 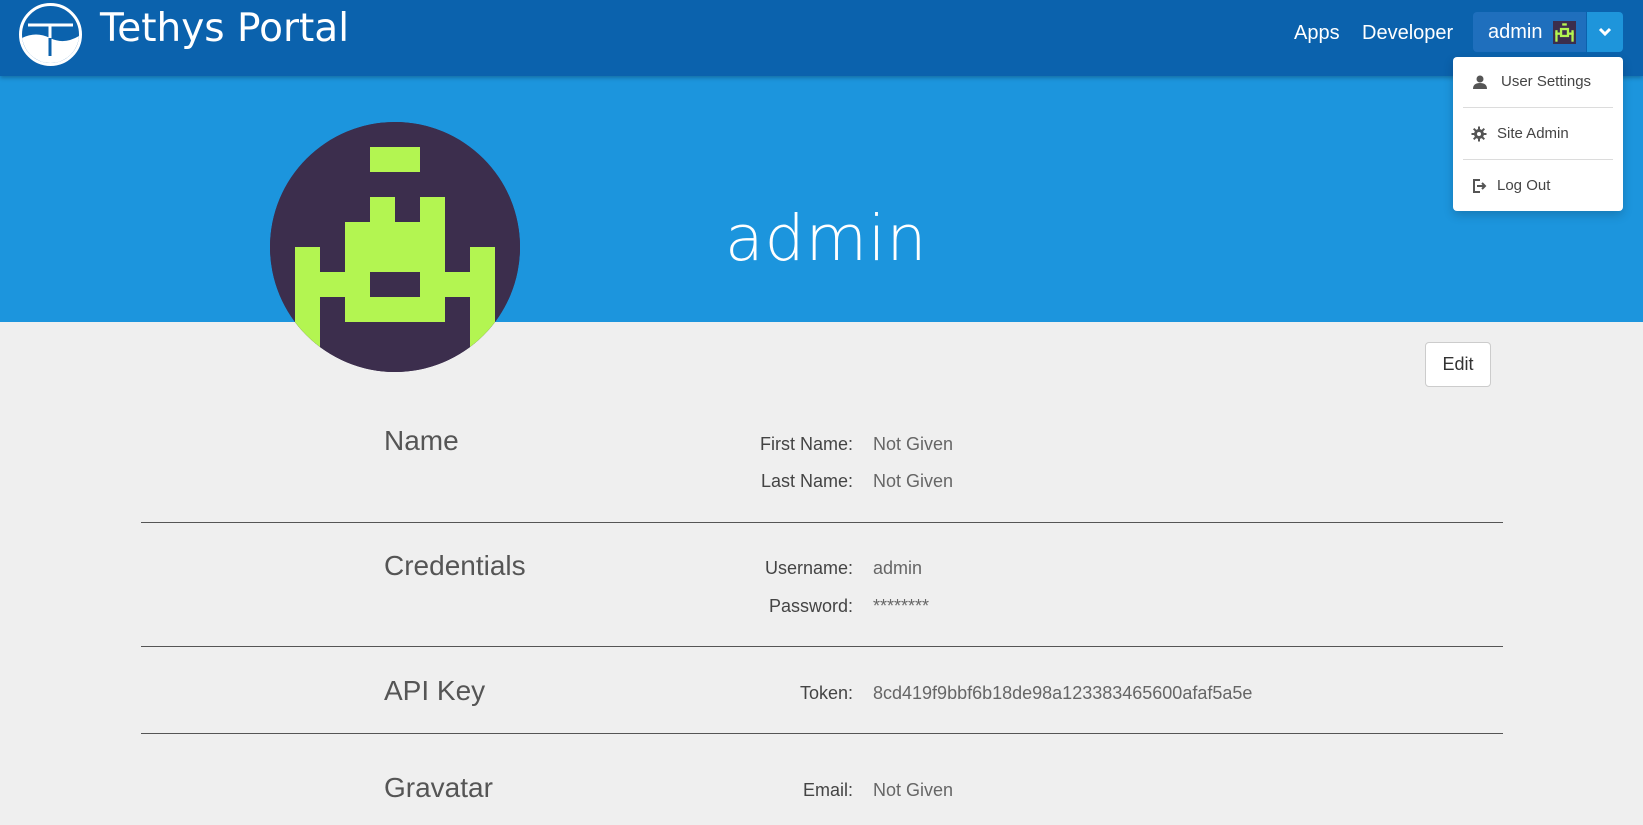 I want to click on profile-avatar, so click(x=395, y=247).